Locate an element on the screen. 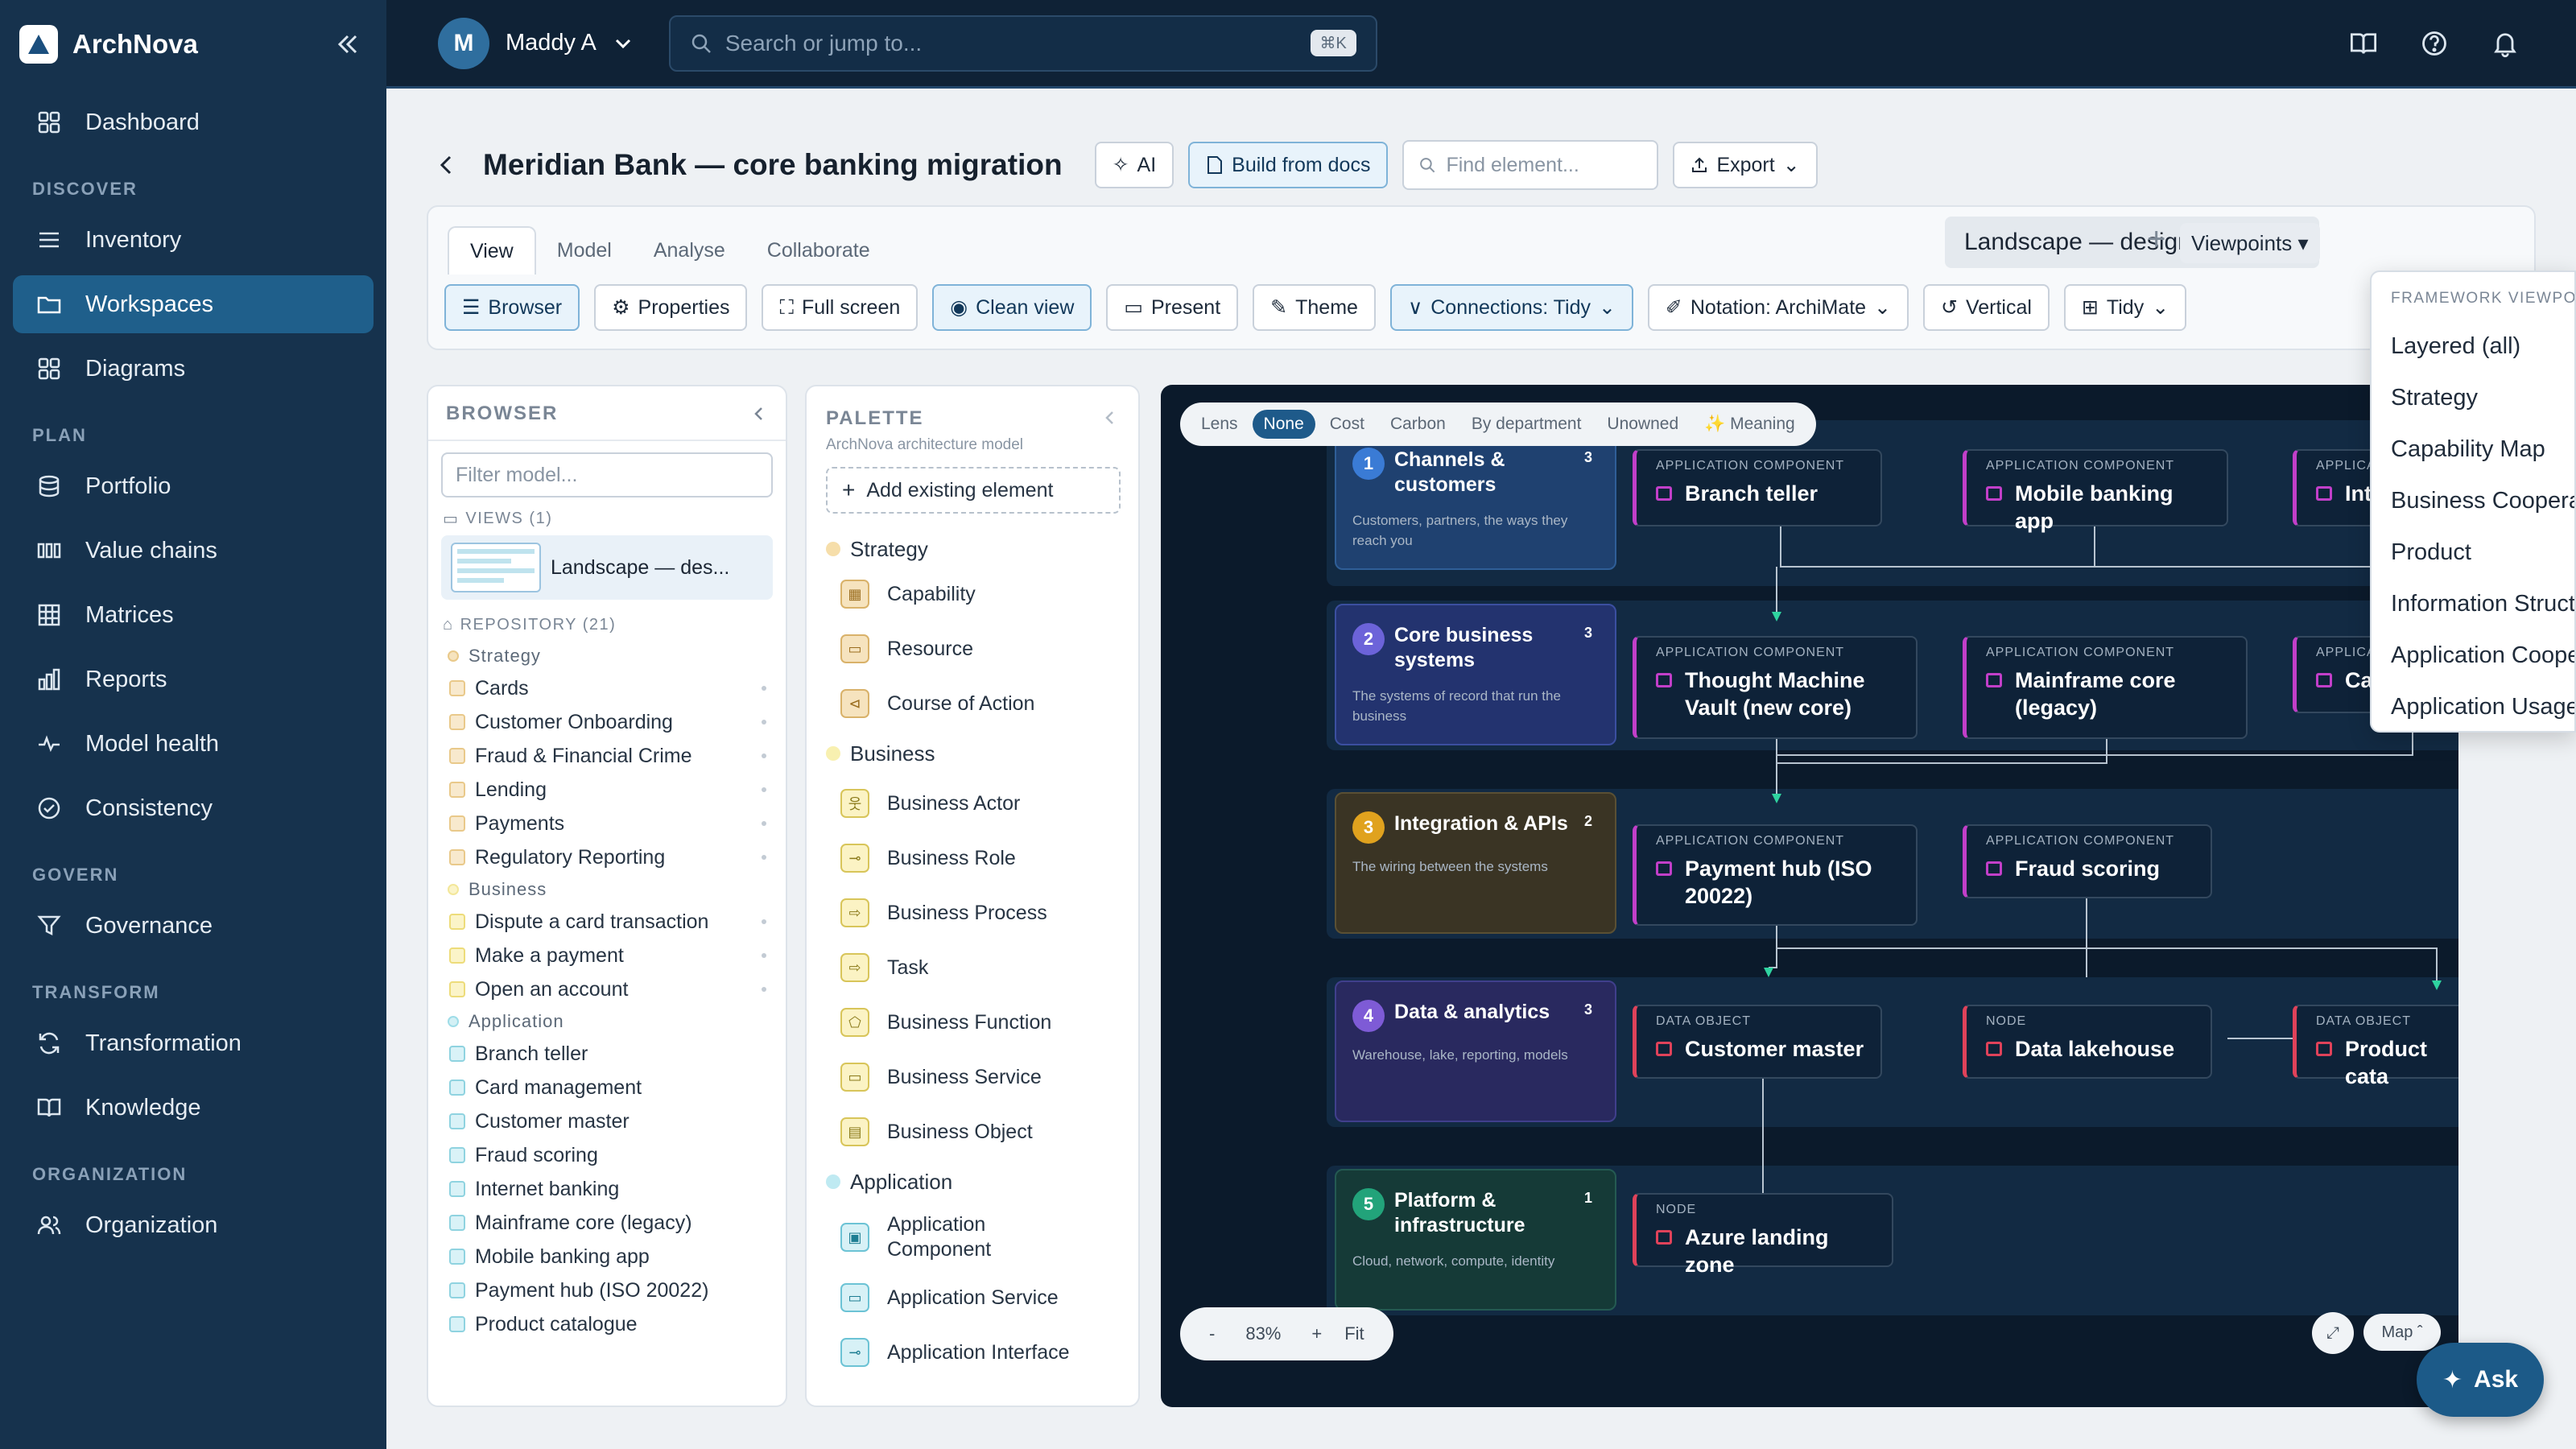 The width and height of the screenshot is (2576, 1449). add-view-icon: + is located at coordinates (2156, 239).